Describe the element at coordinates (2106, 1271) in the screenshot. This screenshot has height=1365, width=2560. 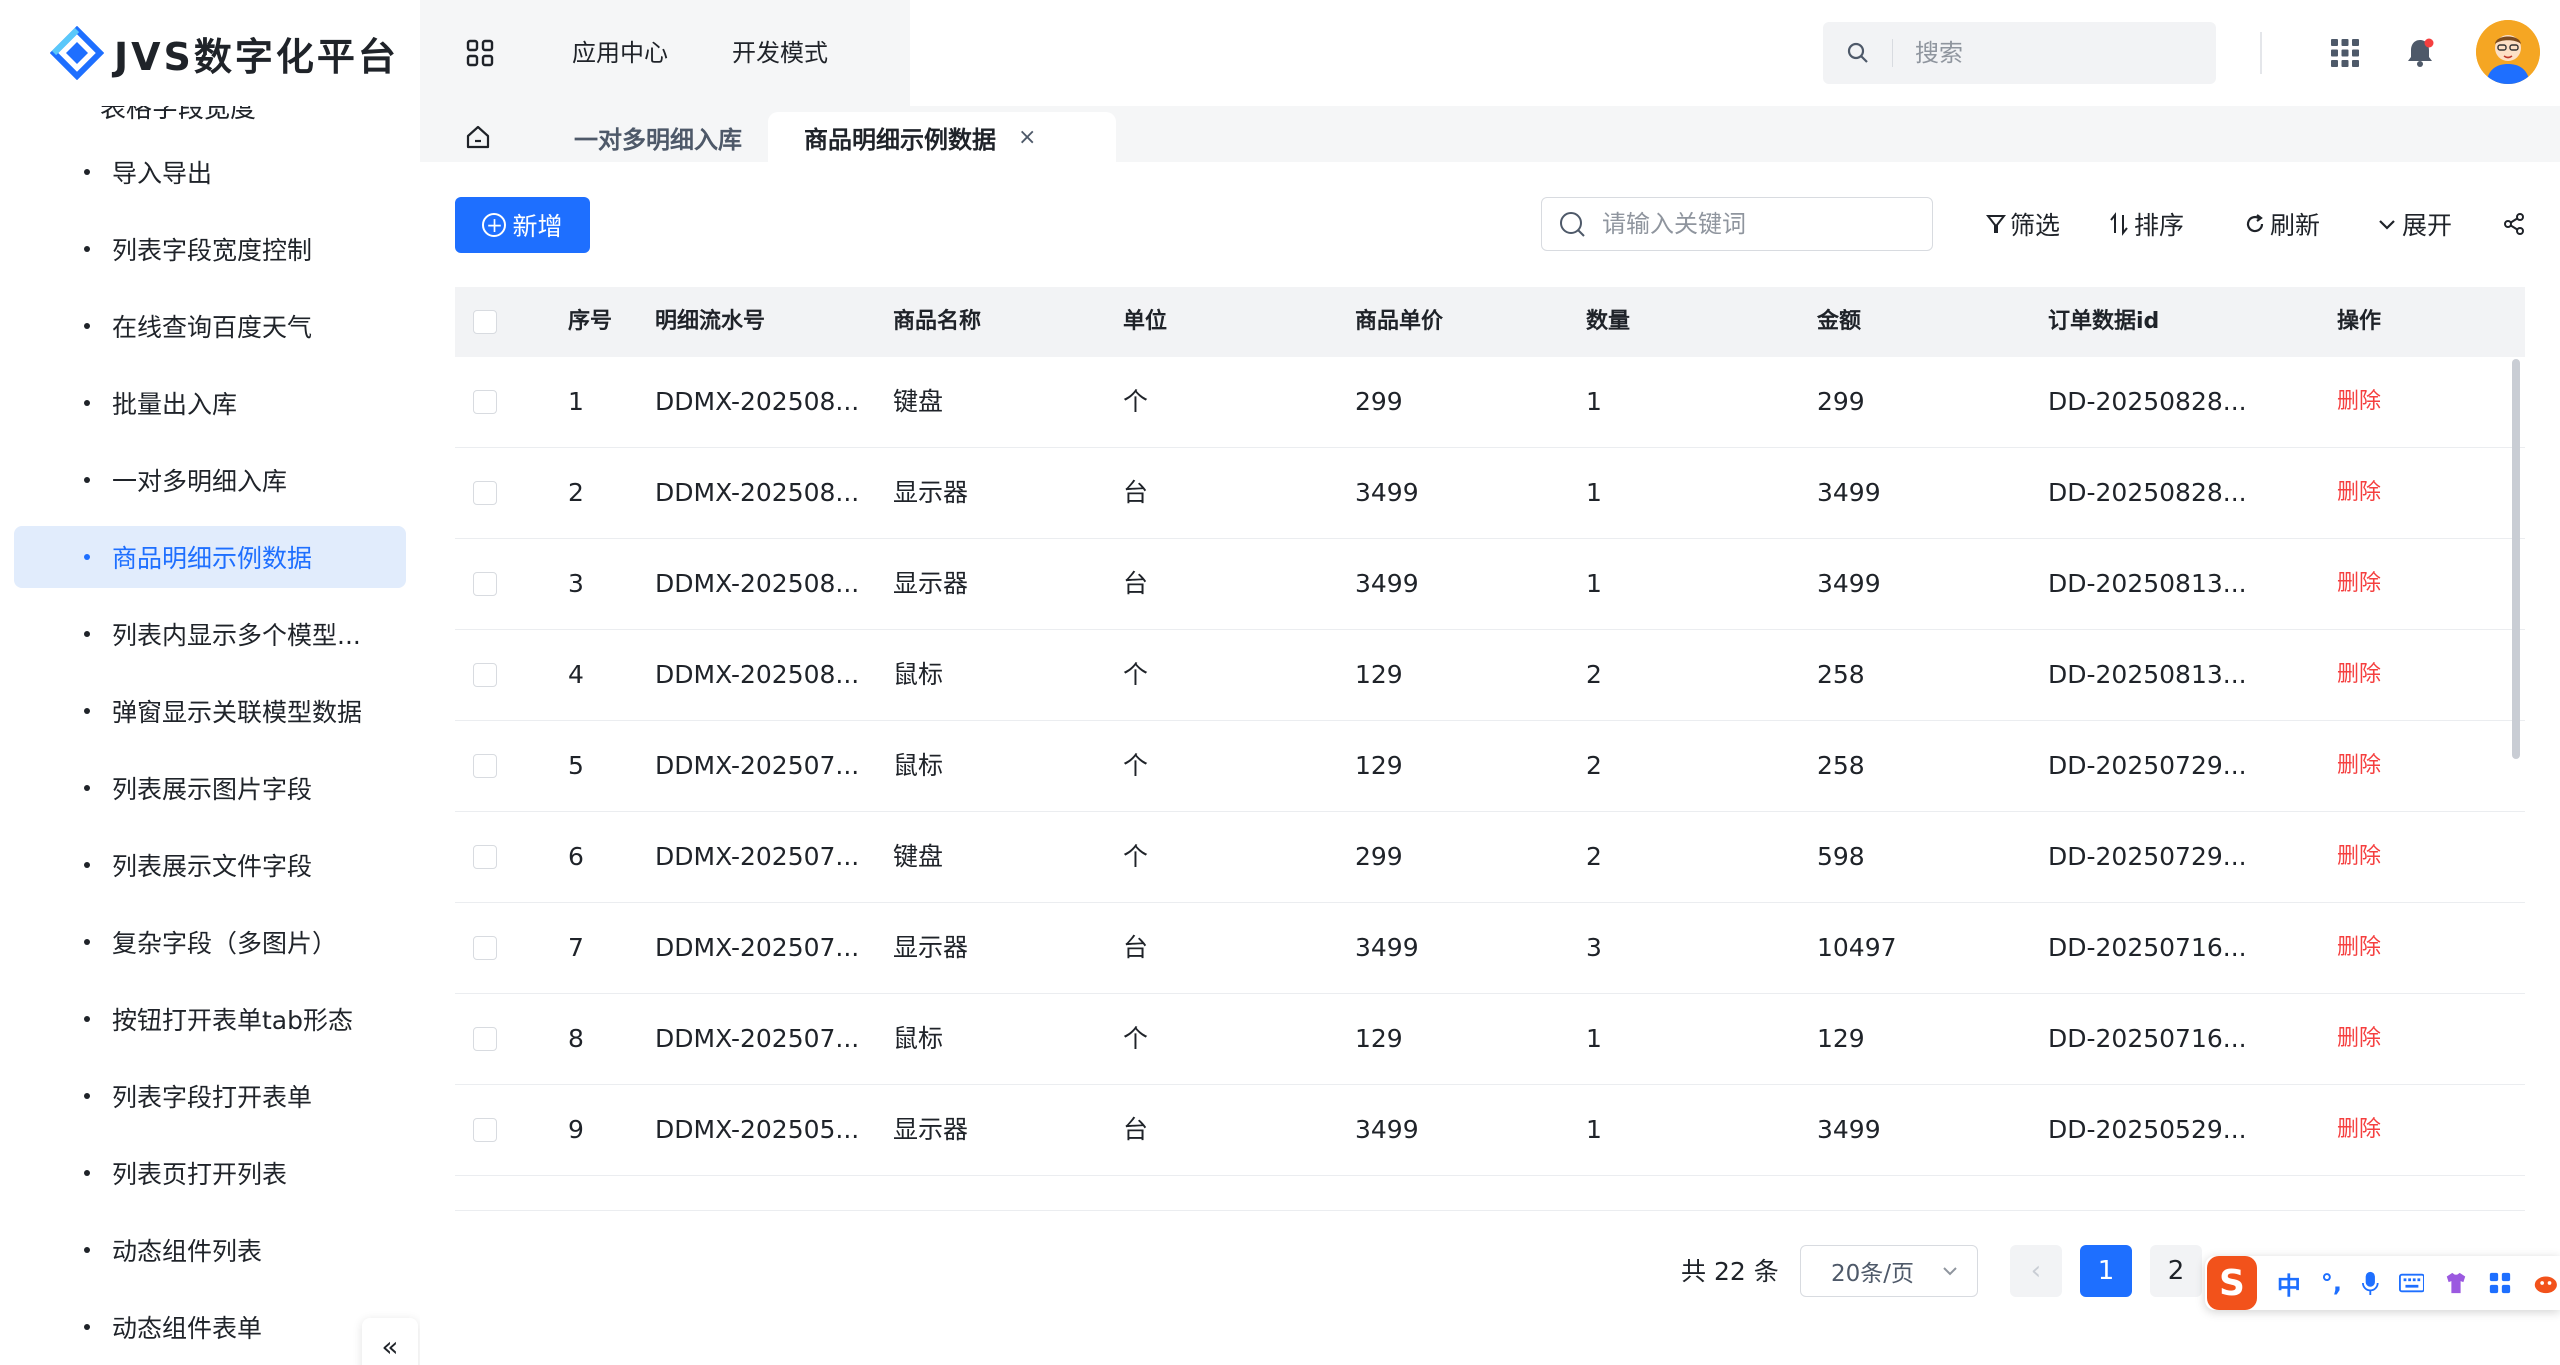
I see `page-1-button: 1` at that location.